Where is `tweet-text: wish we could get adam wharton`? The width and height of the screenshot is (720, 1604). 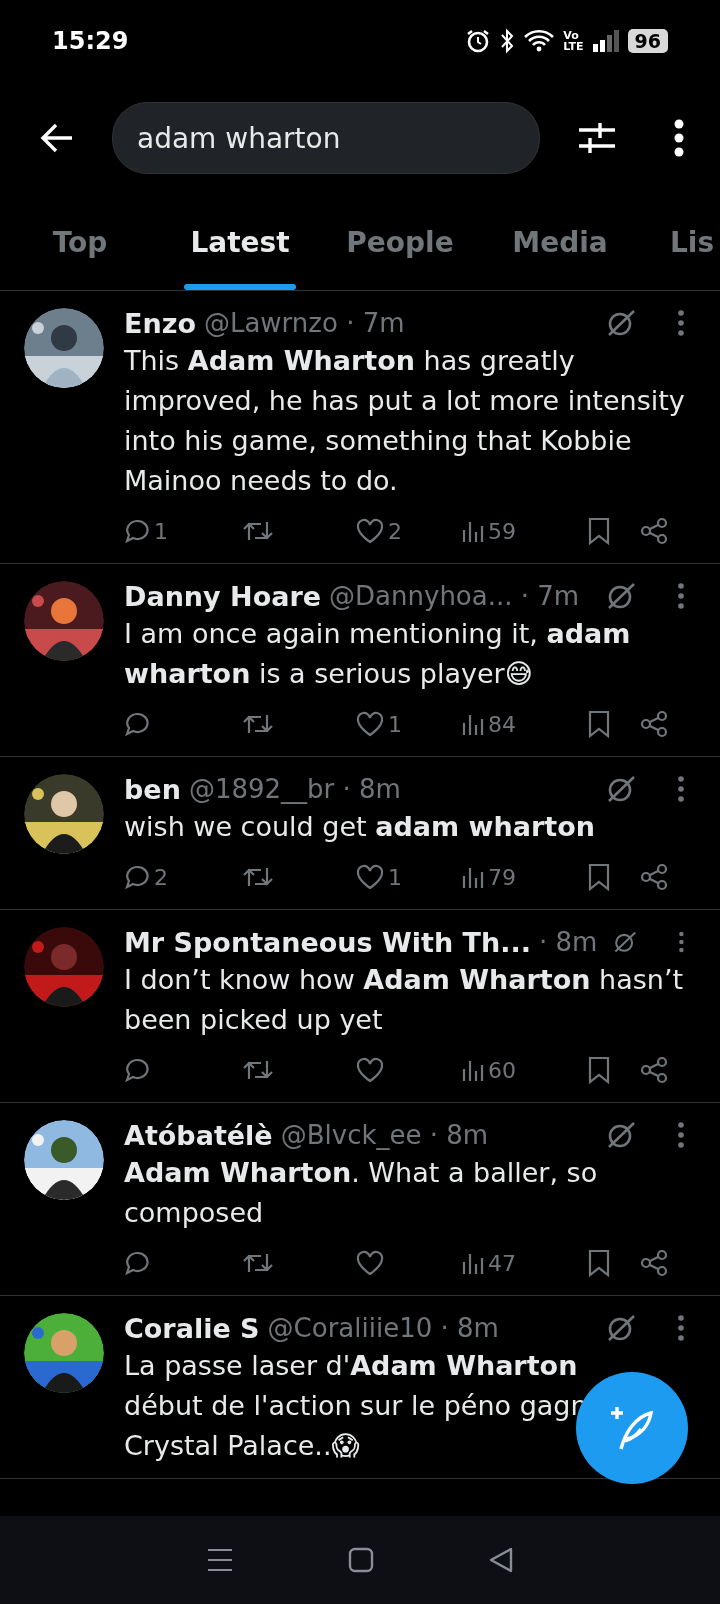
tweet-text: wish we could get adam wharton is located at coordinates (360, 827).